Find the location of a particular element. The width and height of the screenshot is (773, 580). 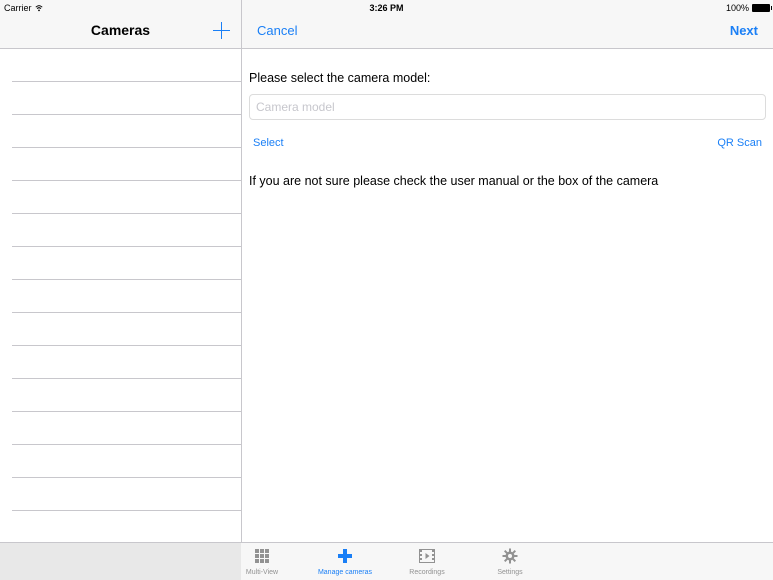

gear-icon is located at coordinates (510, 556).